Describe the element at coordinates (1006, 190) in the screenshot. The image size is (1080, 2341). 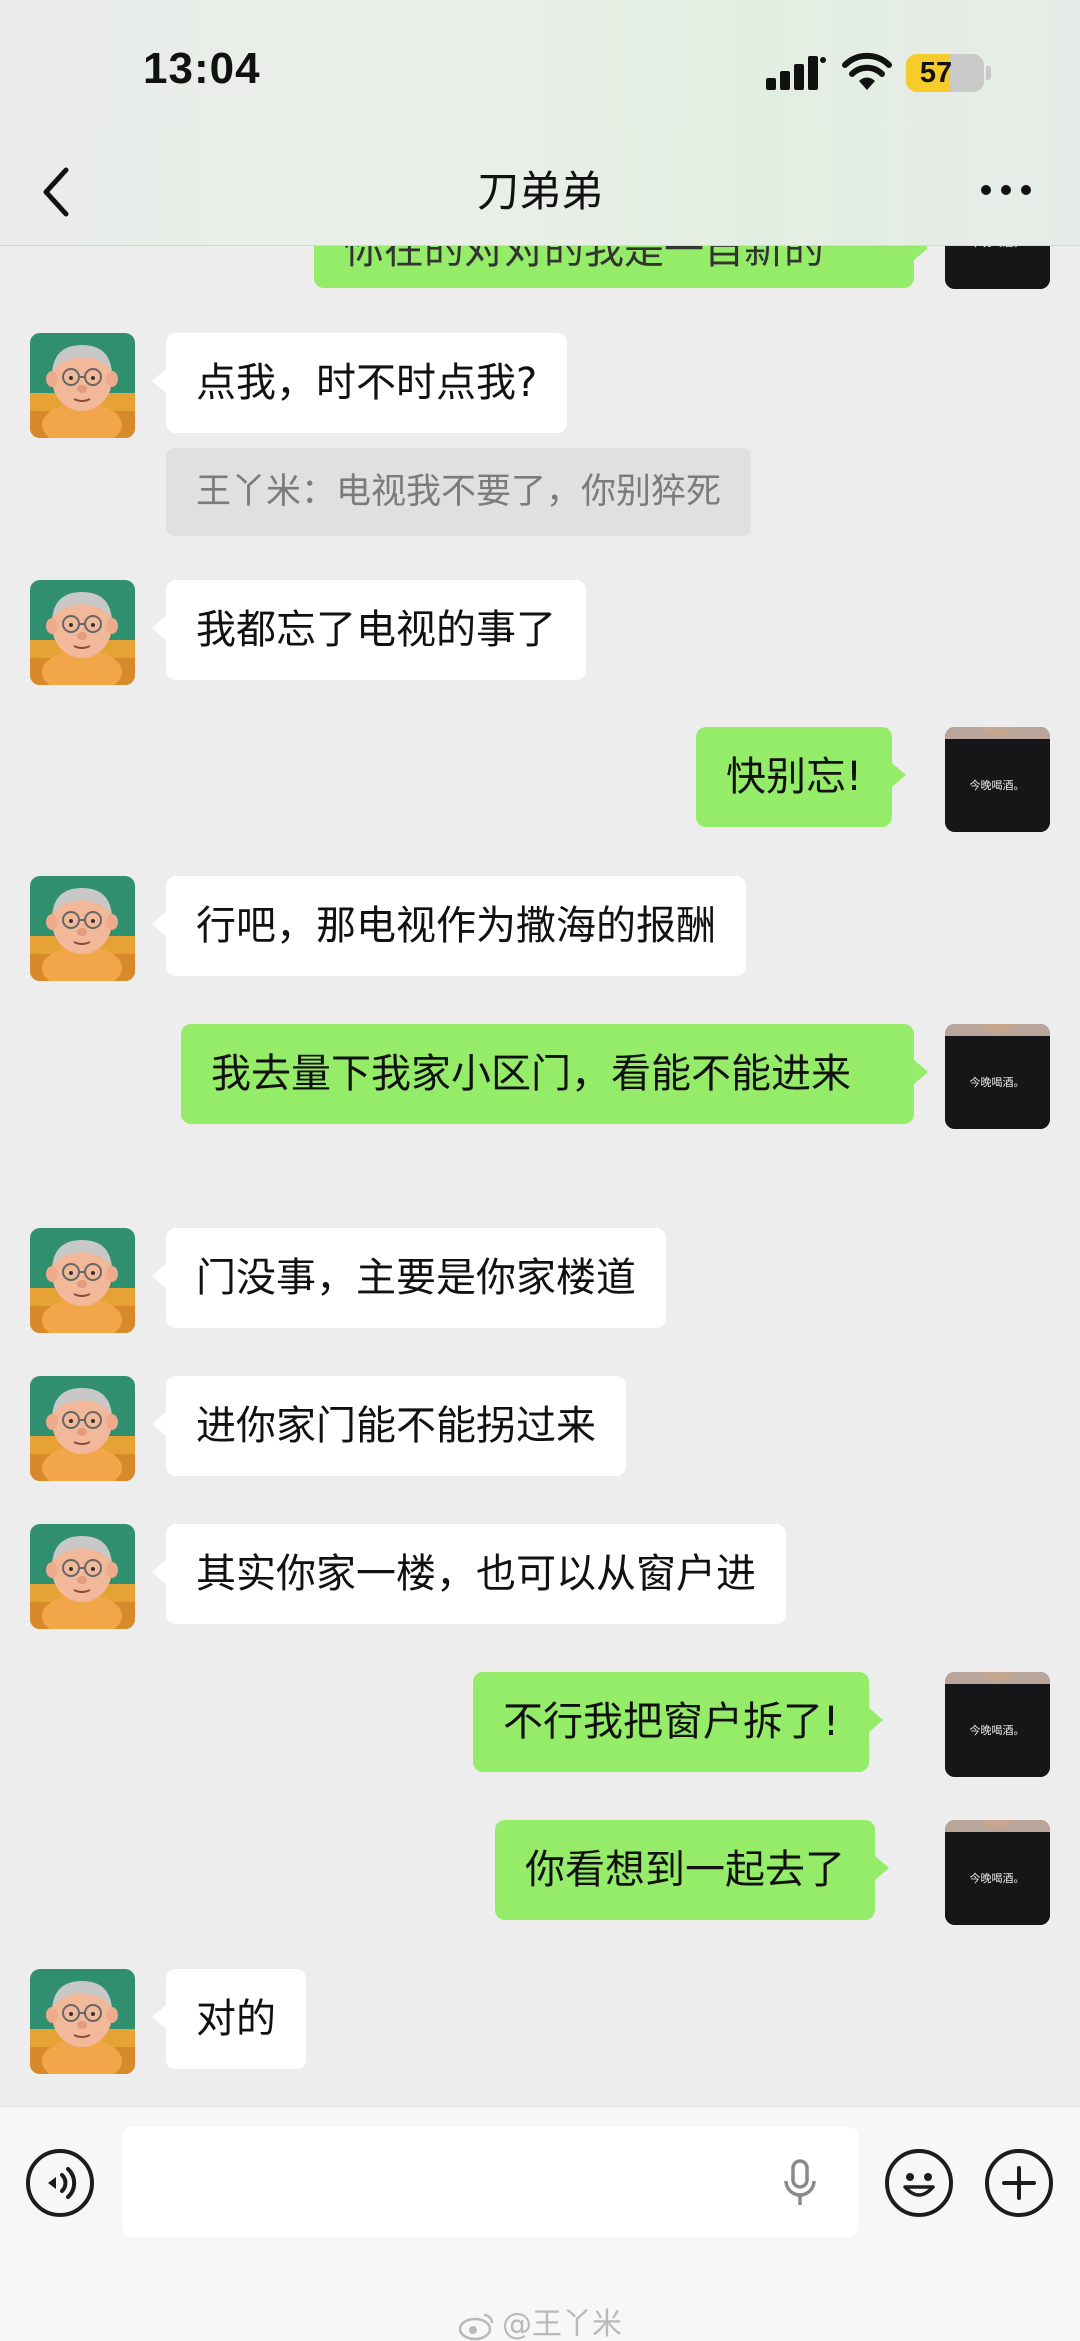
I see `more-options-button` at that location.